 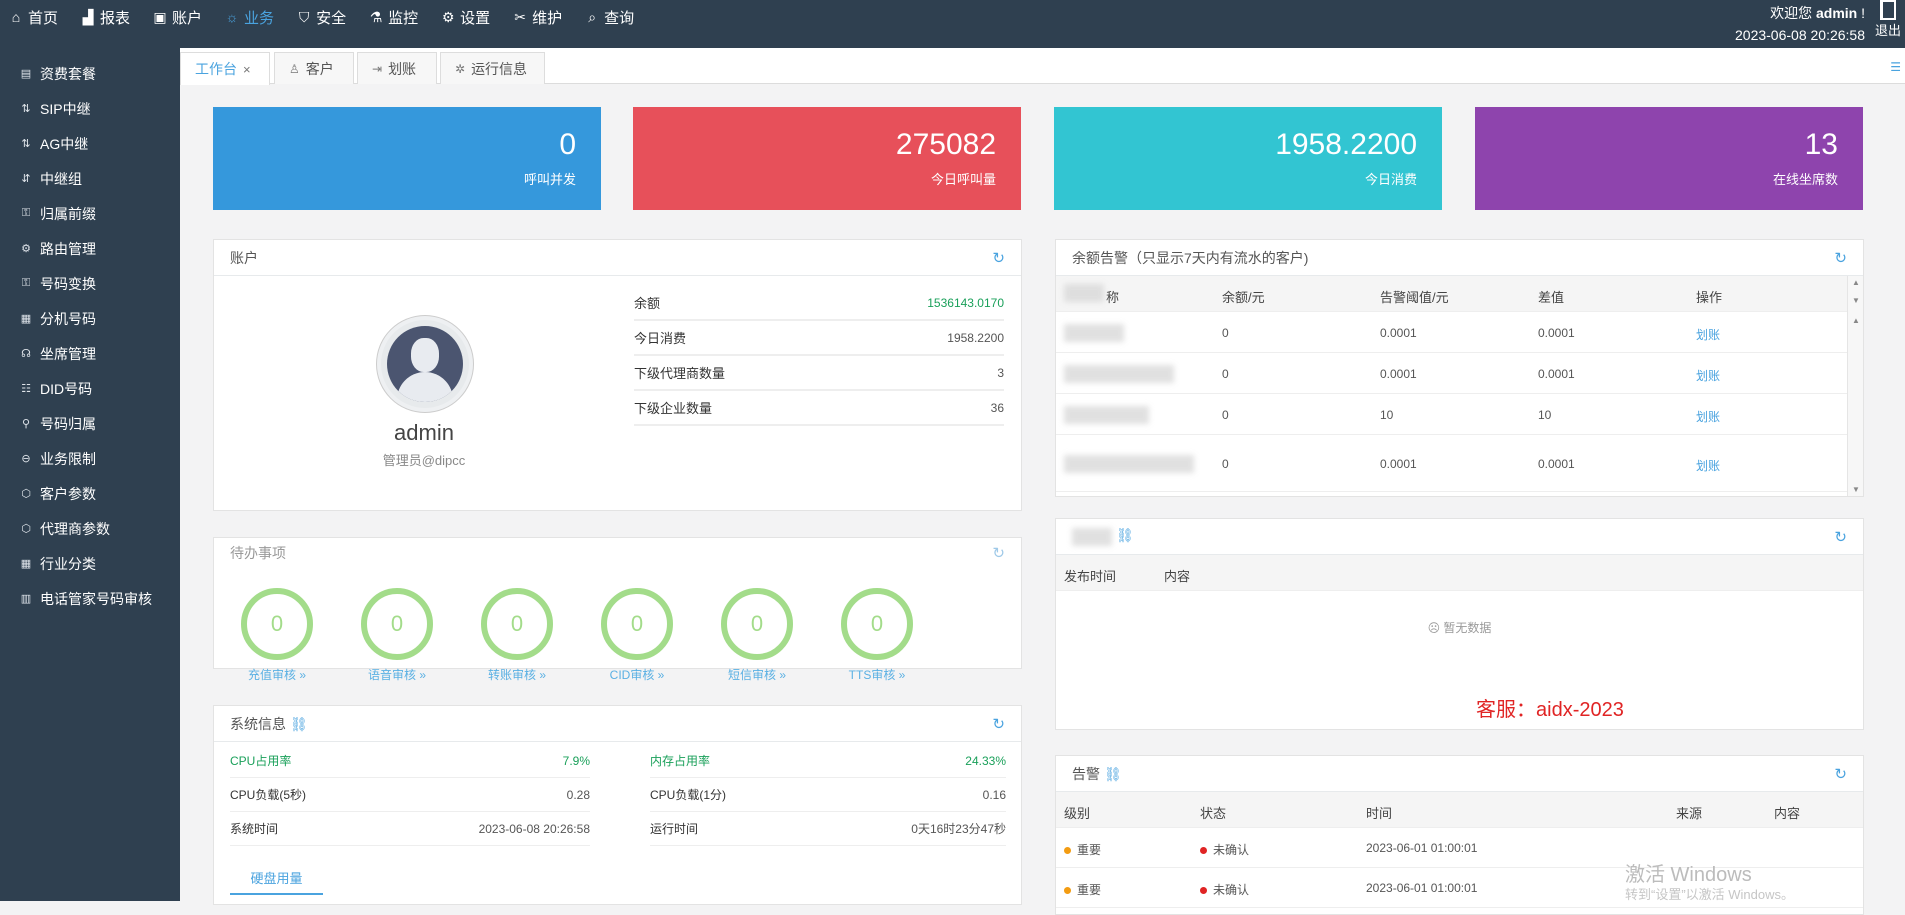 What do you see at coordinates (1213, 813) in the screenshot?
I see `column-header: 状态` at bounding box center [1213, 813].